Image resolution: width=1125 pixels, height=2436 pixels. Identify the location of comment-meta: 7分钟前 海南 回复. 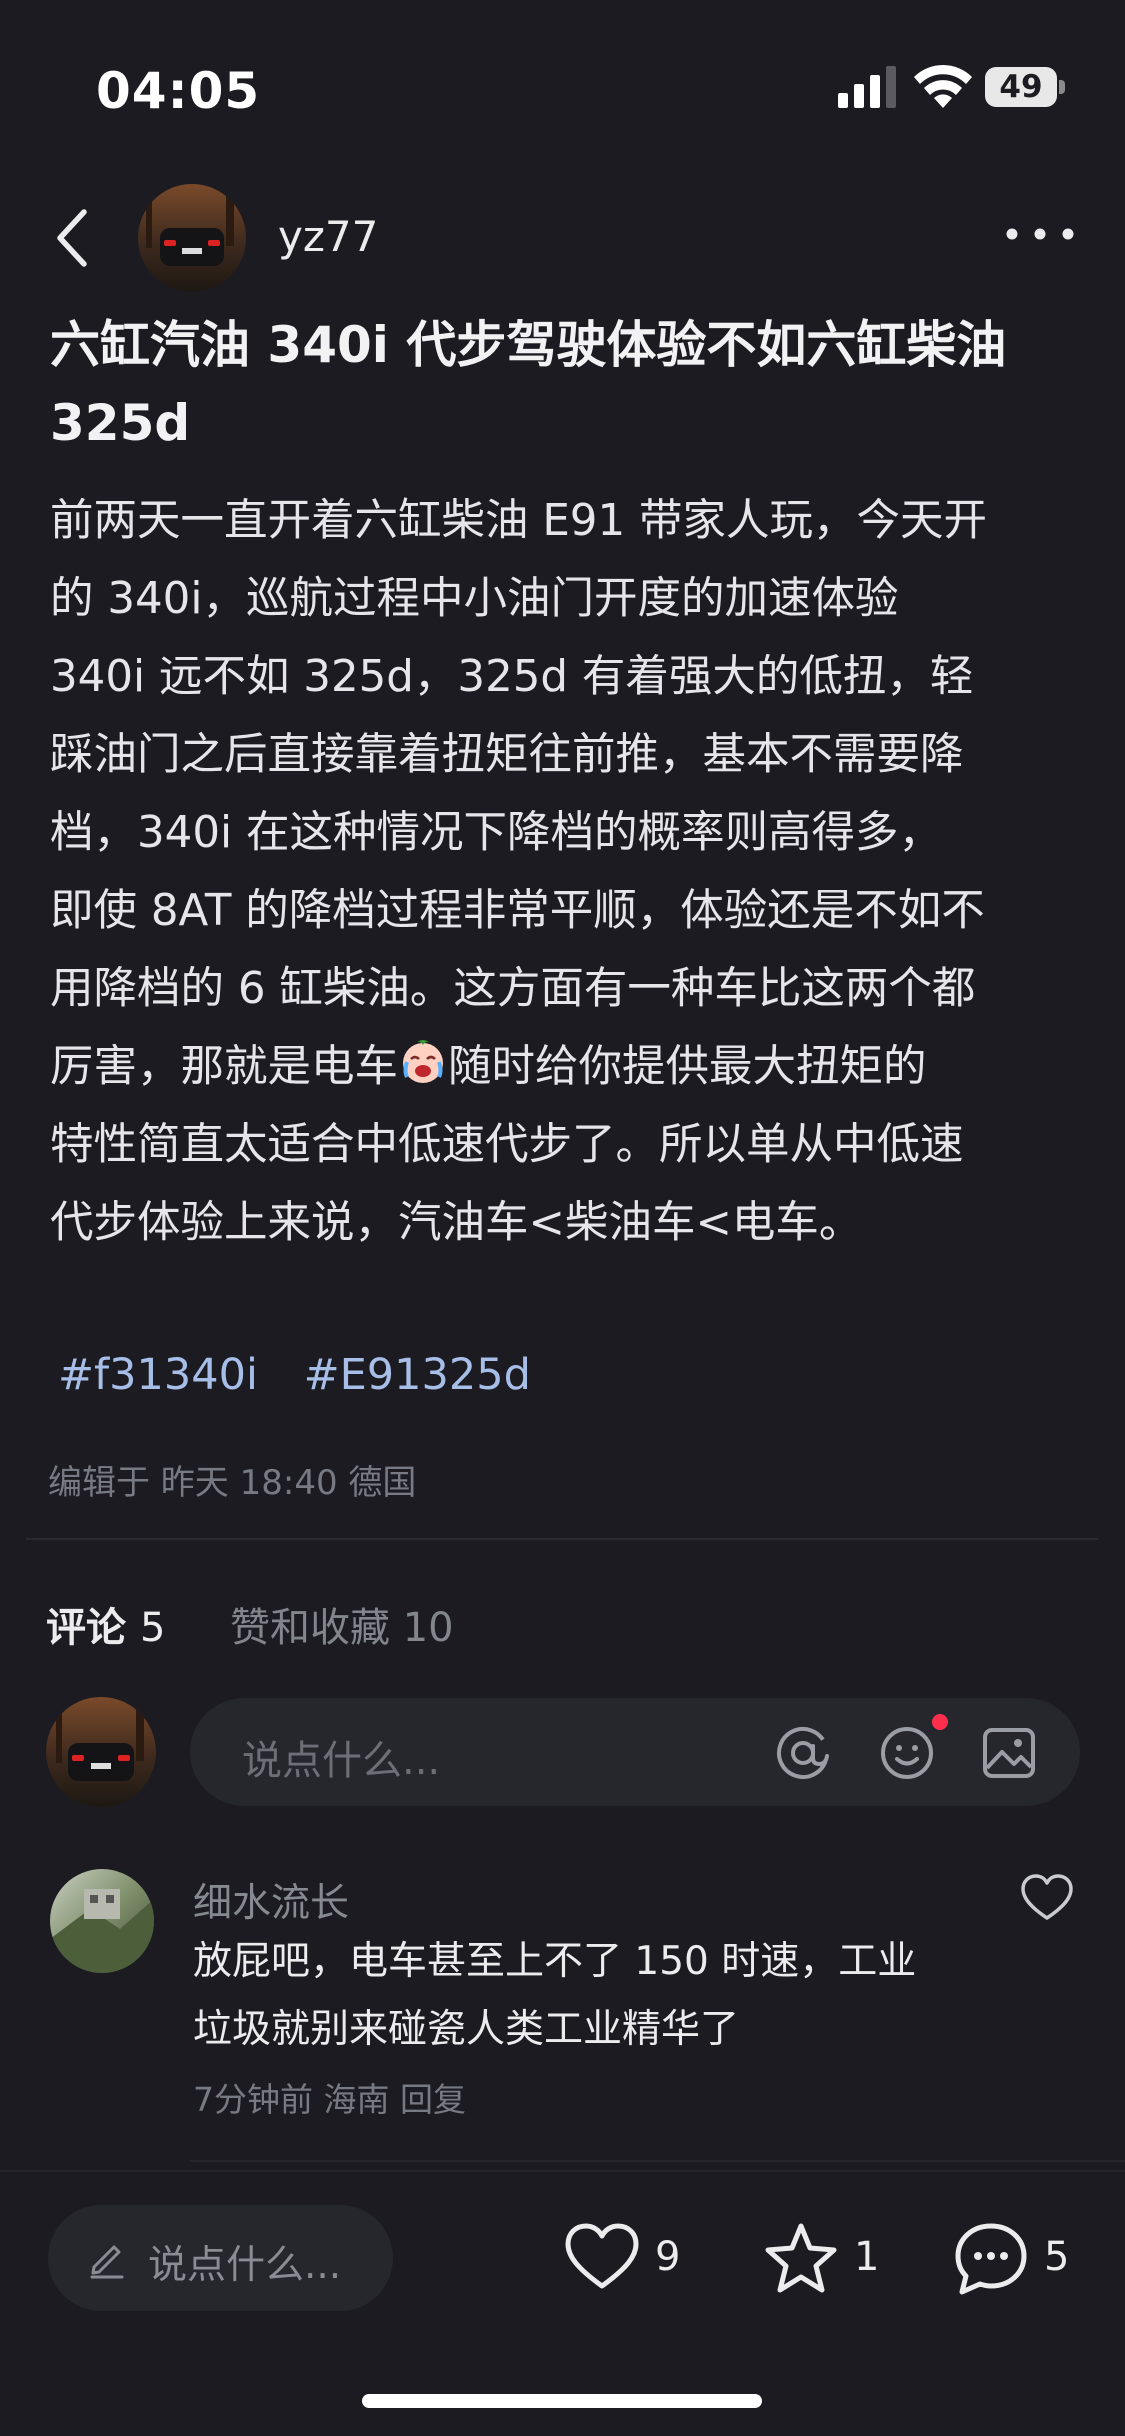
(329, 2097).